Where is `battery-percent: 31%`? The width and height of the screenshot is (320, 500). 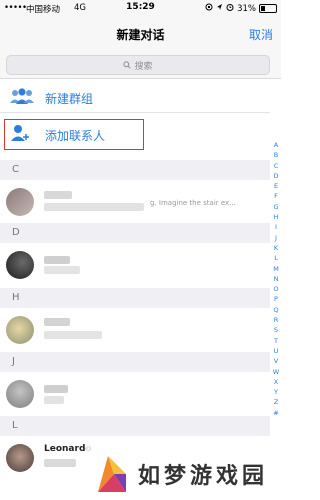
battery-percent: 31% is located at coordinates (246, 8).